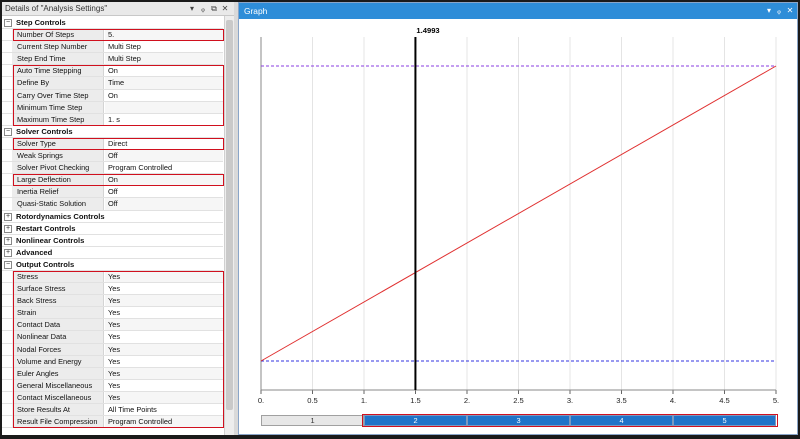 Image resolution: width=800 pixels, height=439 pixels. What do you see at coordinates (518, 400) in the screenshot?
I see `x-tick-label: 2.5` at bounding box center [518, 400].